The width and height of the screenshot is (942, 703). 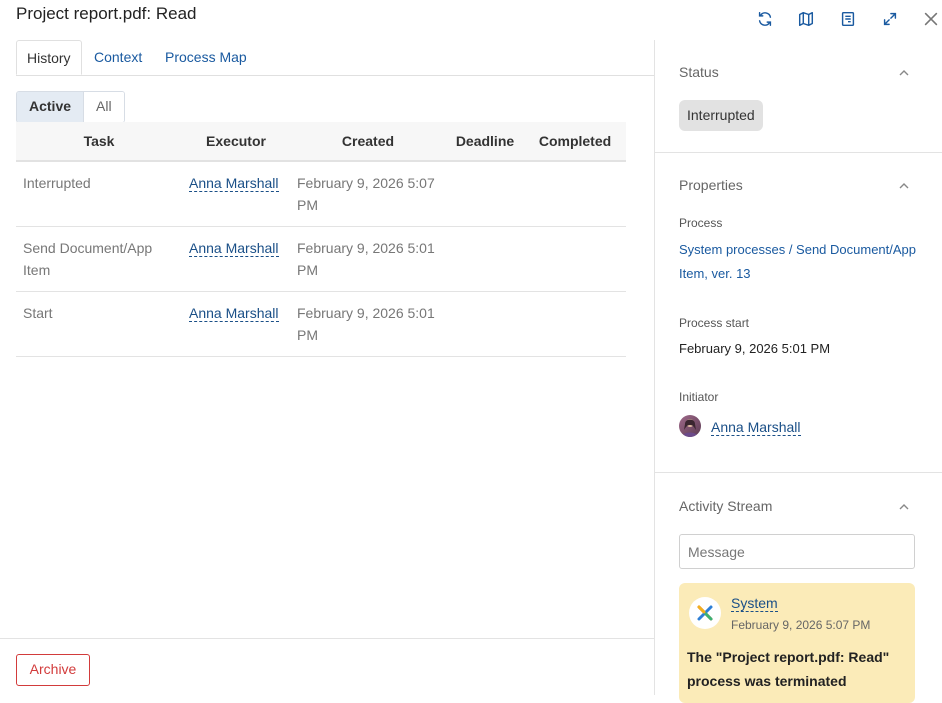 I want to click on activity-section-title: Activity Stream, so click(x=726, y=506).